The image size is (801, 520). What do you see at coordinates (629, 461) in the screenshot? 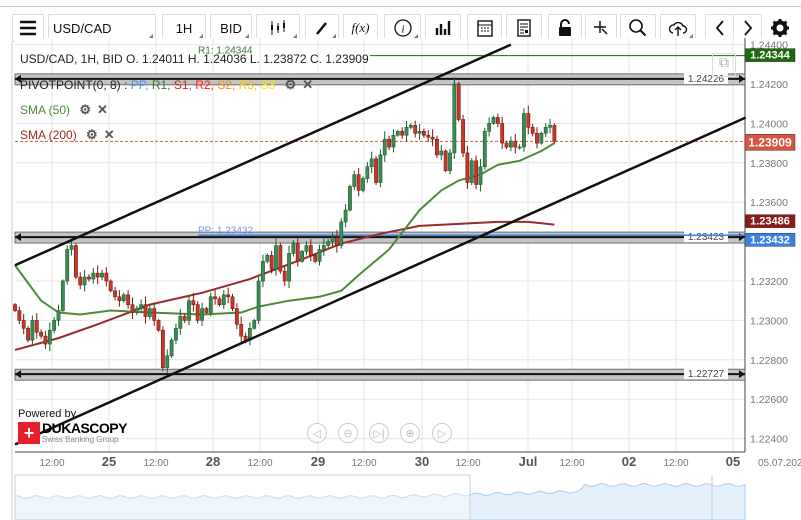
I see `time-tick-label: 02` at bounding box center [629, 461].